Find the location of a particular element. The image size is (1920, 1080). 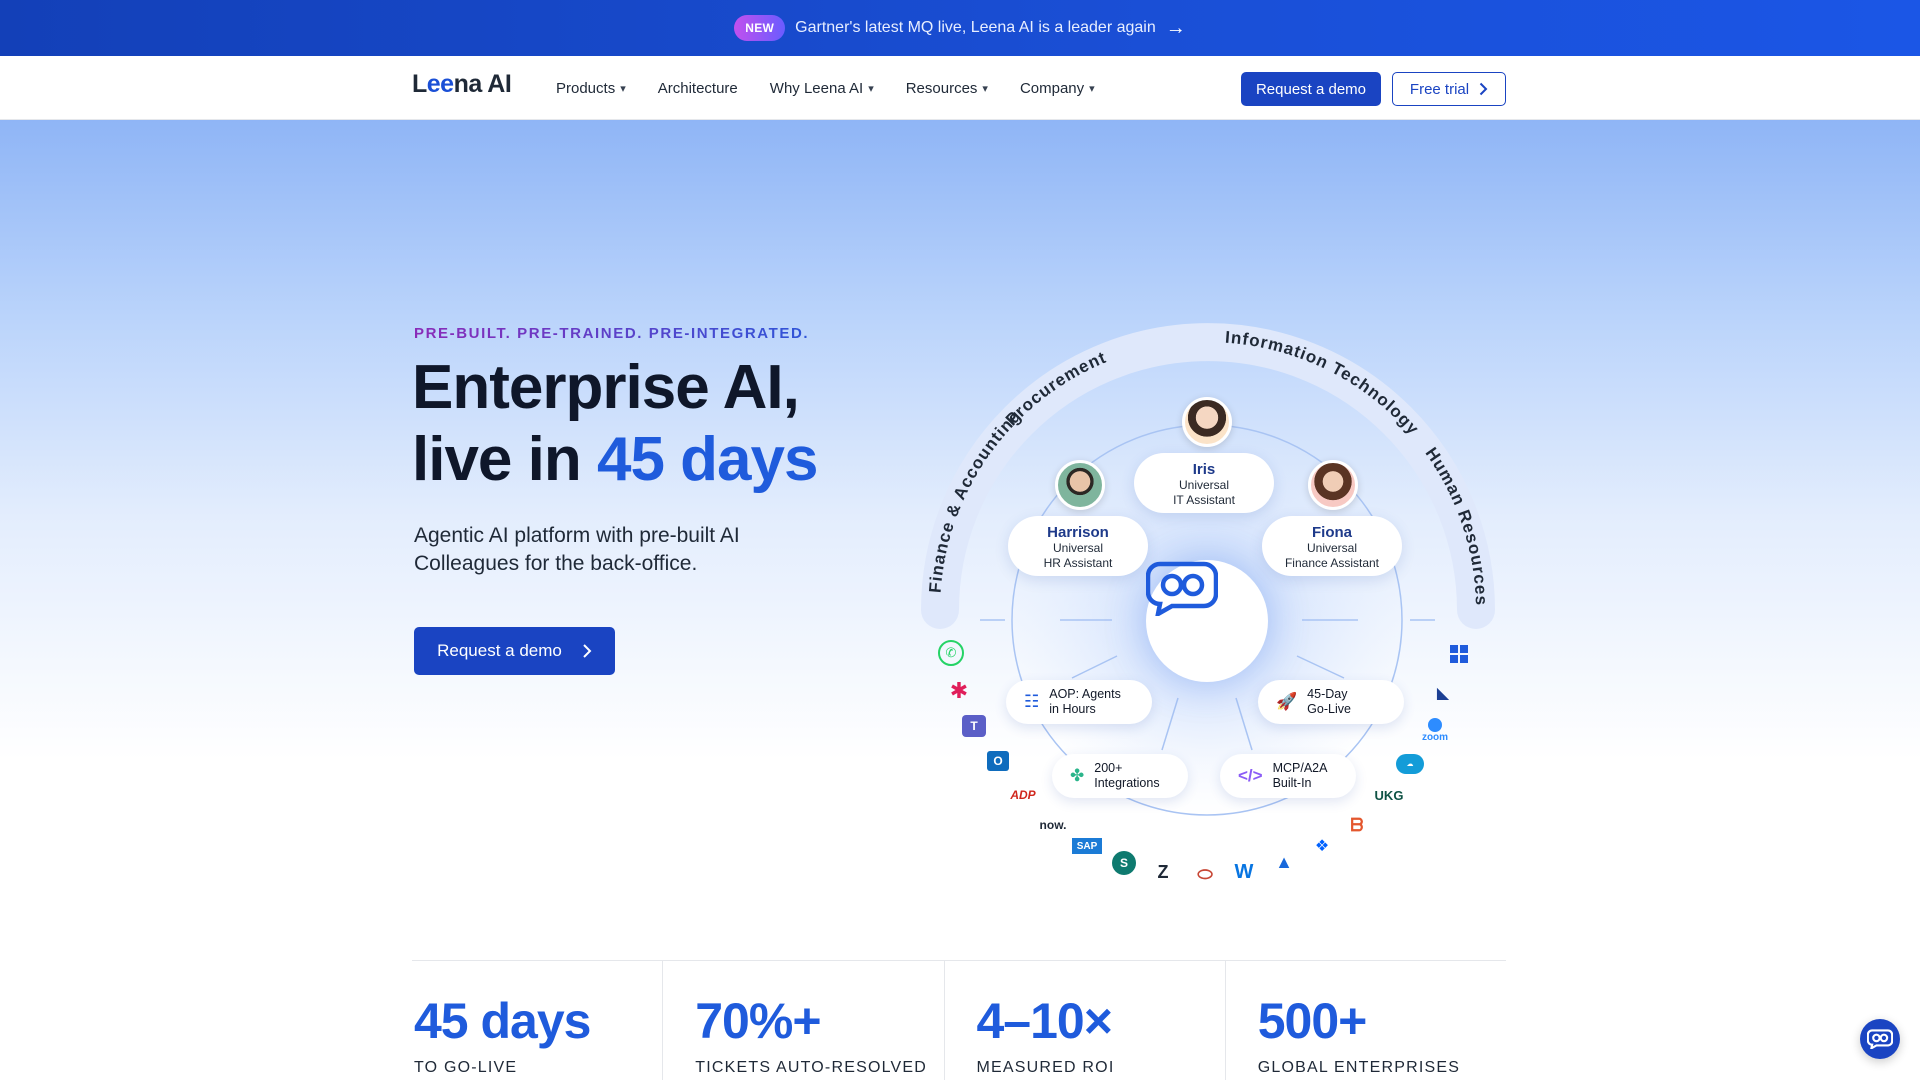

feature-integrations: ✤ 200+ Integrations is located at coordinates (1120, 776).